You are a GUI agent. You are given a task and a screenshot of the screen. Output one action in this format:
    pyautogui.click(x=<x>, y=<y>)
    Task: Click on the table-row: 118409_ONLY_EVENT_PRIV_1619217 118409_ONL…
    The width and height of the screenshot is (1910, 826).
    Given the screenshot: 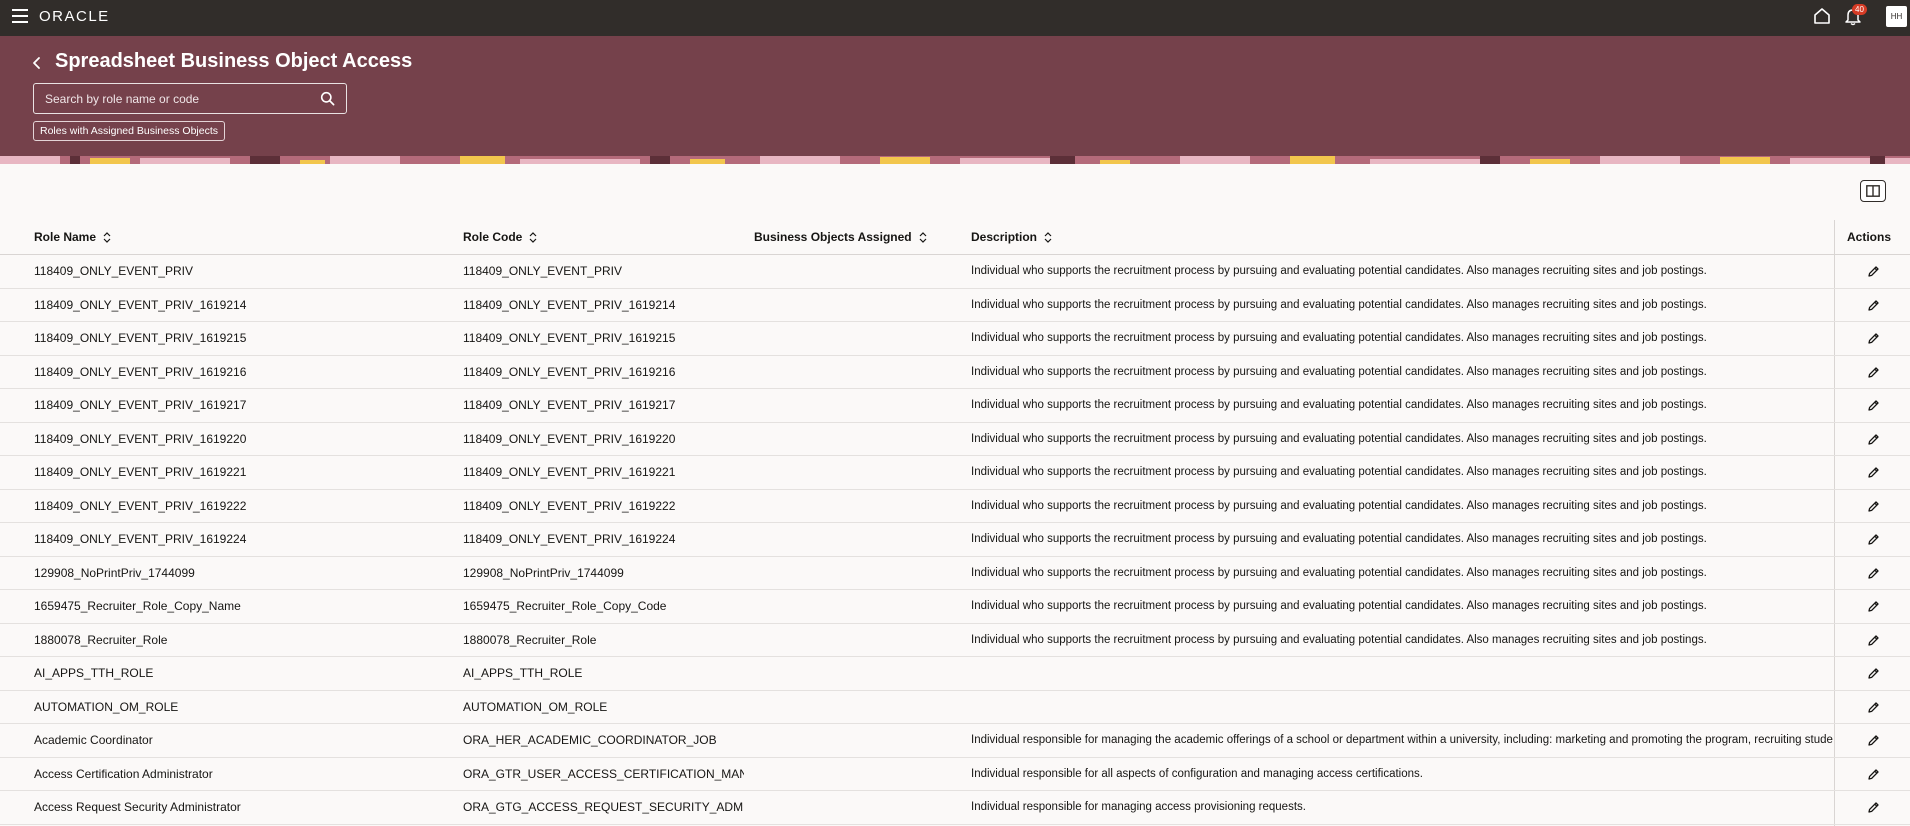 What is the action you would take?
    pyautogui.click(x=955, y=406)
    